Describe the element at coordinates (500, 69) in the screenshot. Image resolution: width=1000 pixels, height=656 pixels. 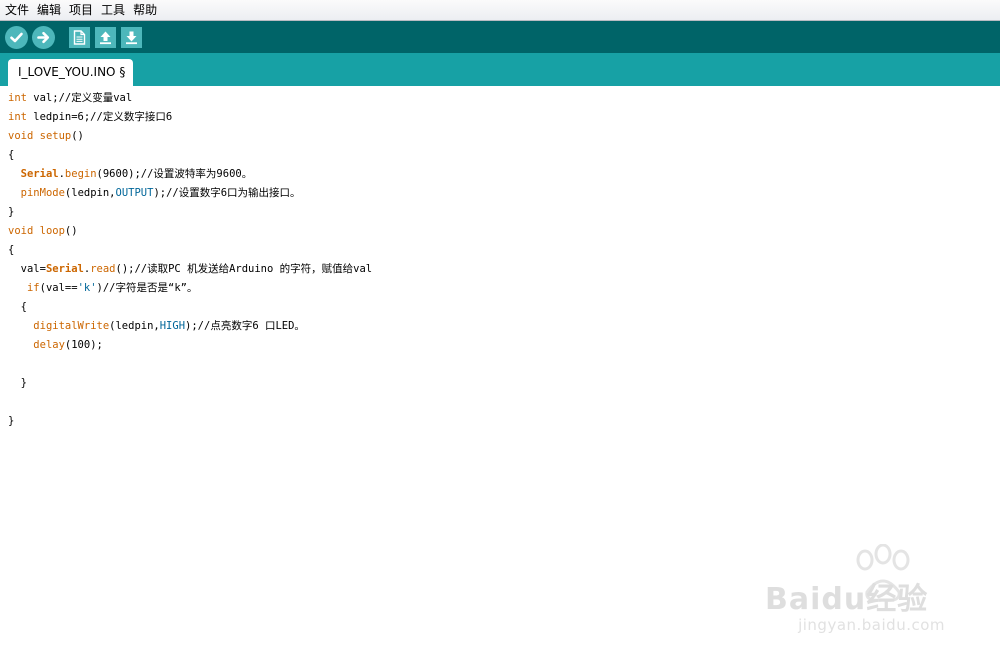
I see `tab-strip: I_LOVE_YOU.INO §` at that location.